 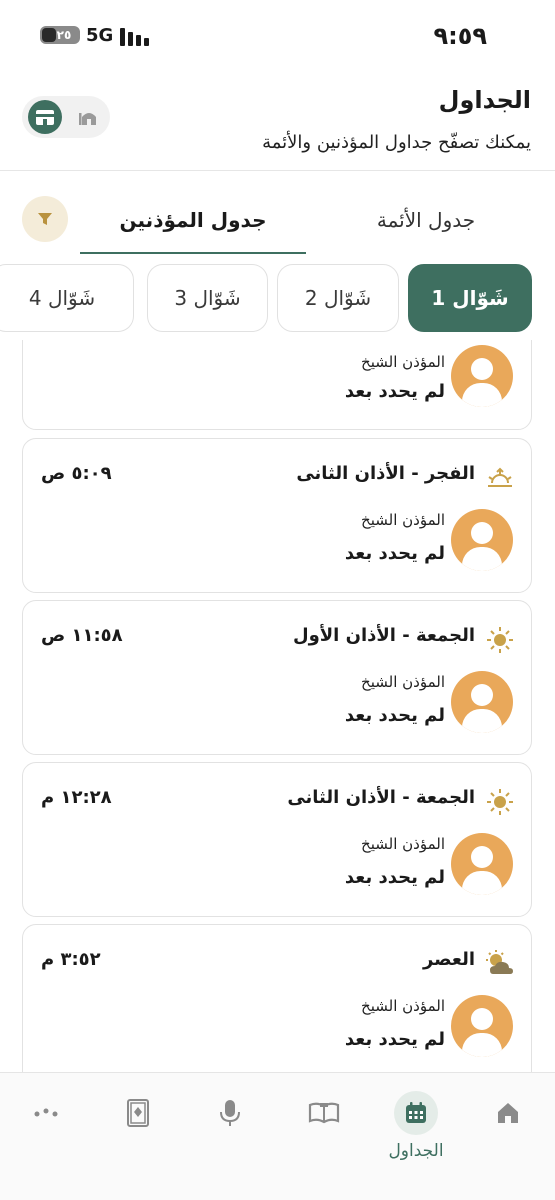 What do you see at coordinates (67, 298) in the screenshot?
I see `date-chip: 4 شَوّال` at bounding box center [67, 298].